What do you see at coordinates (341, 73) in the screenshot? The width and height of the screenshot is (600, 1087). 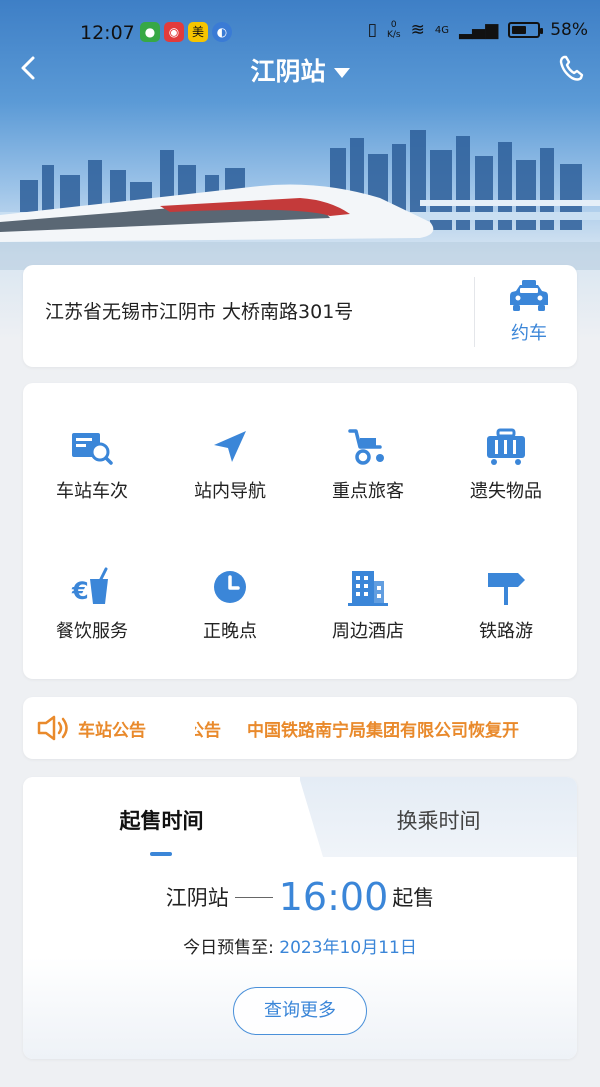 I see `caret-down-icon` at bounding box center [341, 73].